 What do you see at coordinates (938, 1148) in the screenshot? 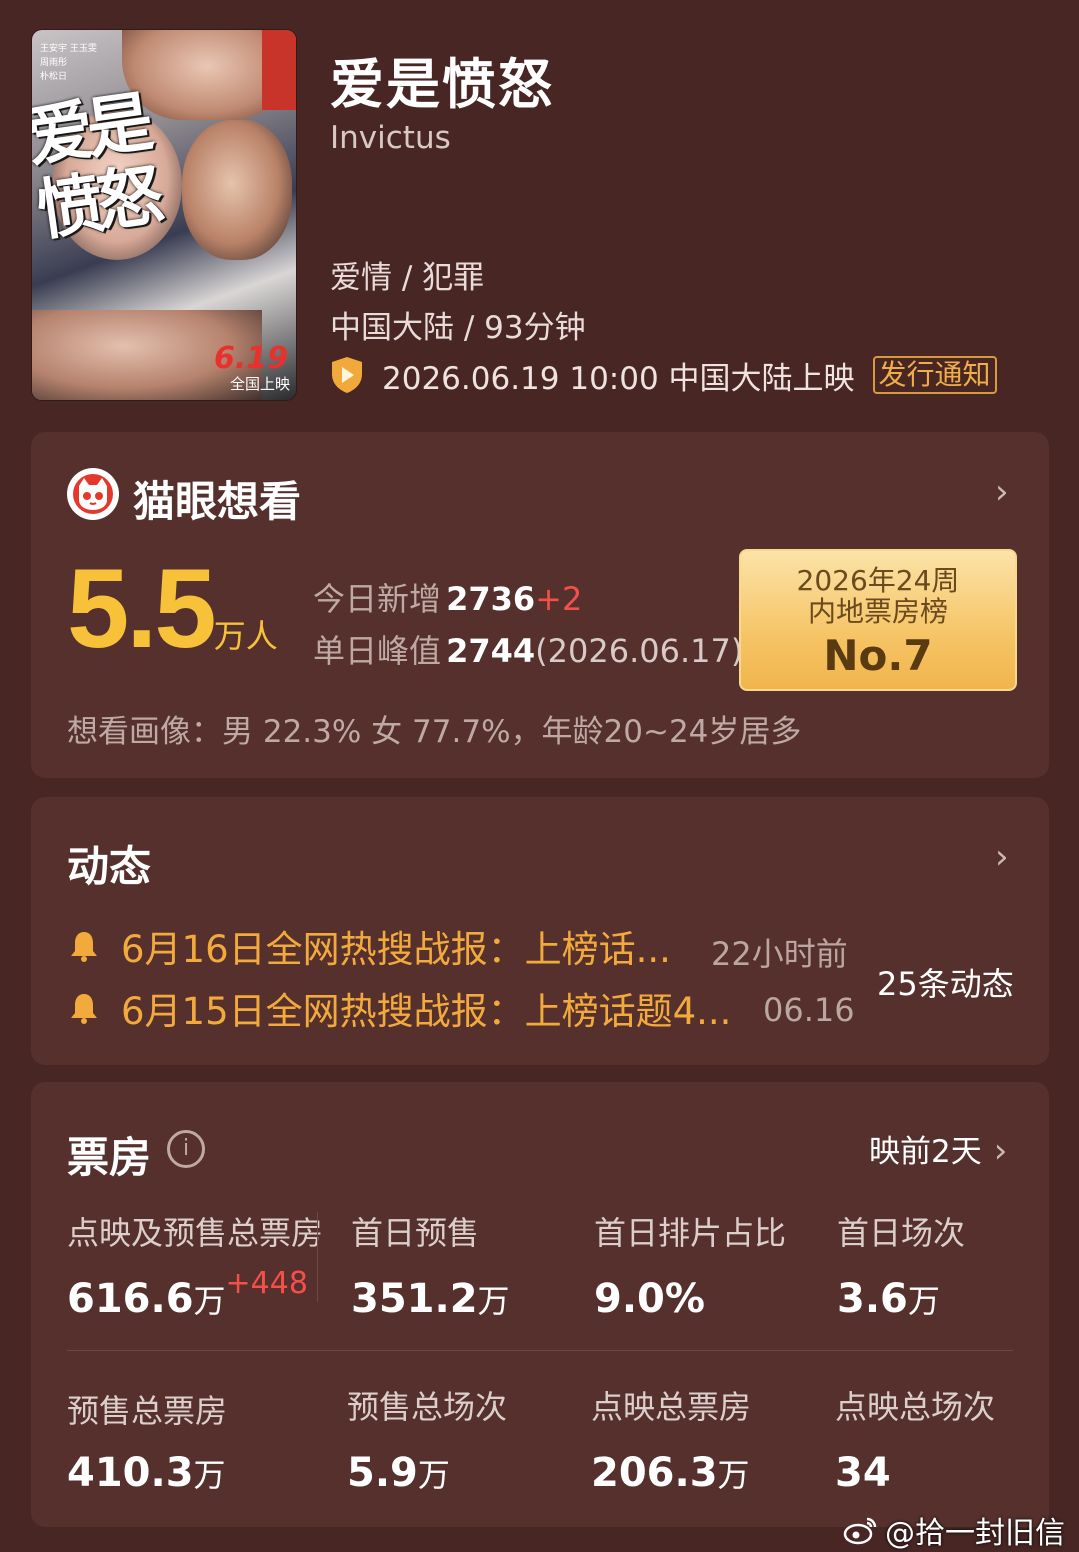
I see `box-office-status: 映前2天 ›` at bounding box center [938, 1148].